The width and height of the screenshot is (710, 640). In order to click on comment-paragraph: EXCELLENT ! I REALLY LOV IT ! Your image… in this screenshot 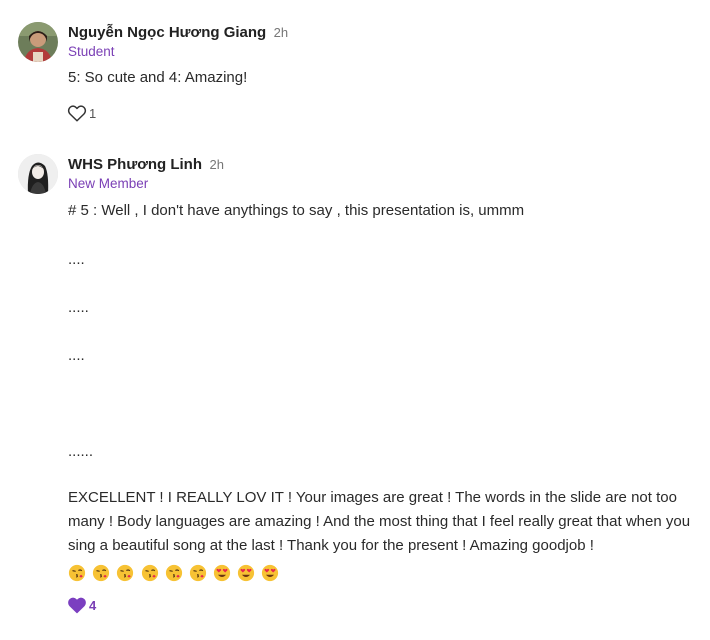, I will do `click(383, 535)`.